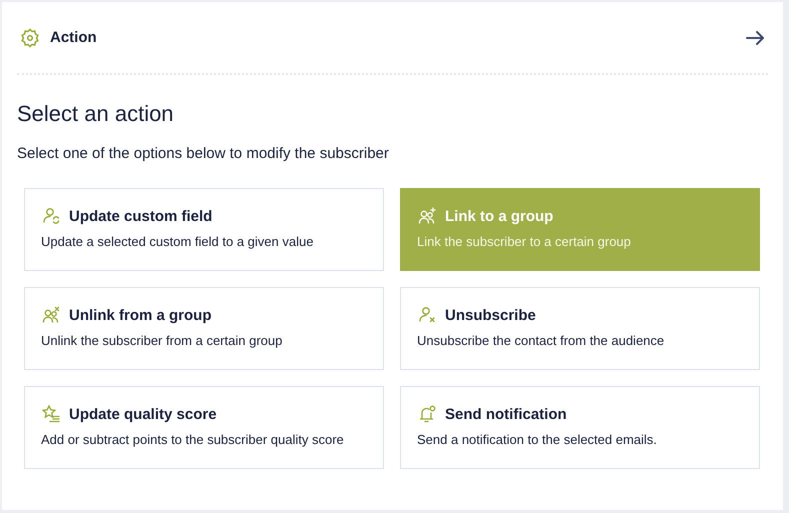  What do you see at coordinates (140, 216) in the screenshot?
I see `option-title: Update custom field` at bounding box center [140, 216].